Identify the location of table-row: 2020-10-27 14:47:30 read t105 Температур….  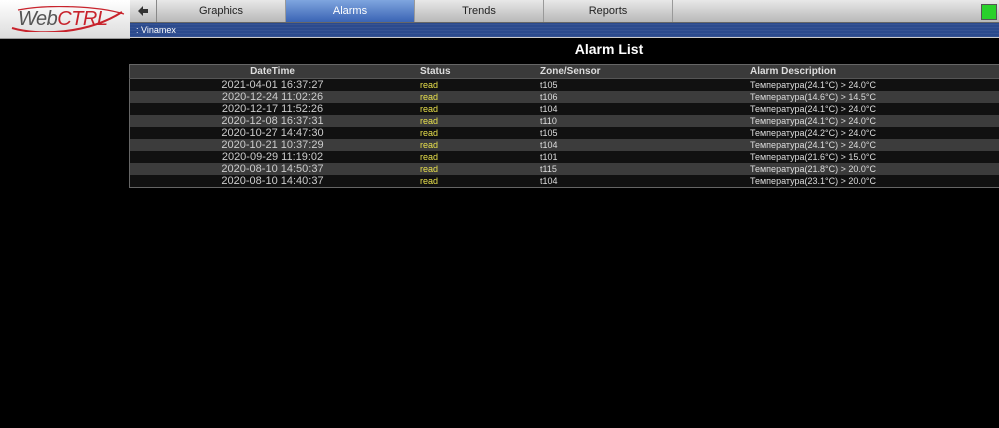
(564, 133).